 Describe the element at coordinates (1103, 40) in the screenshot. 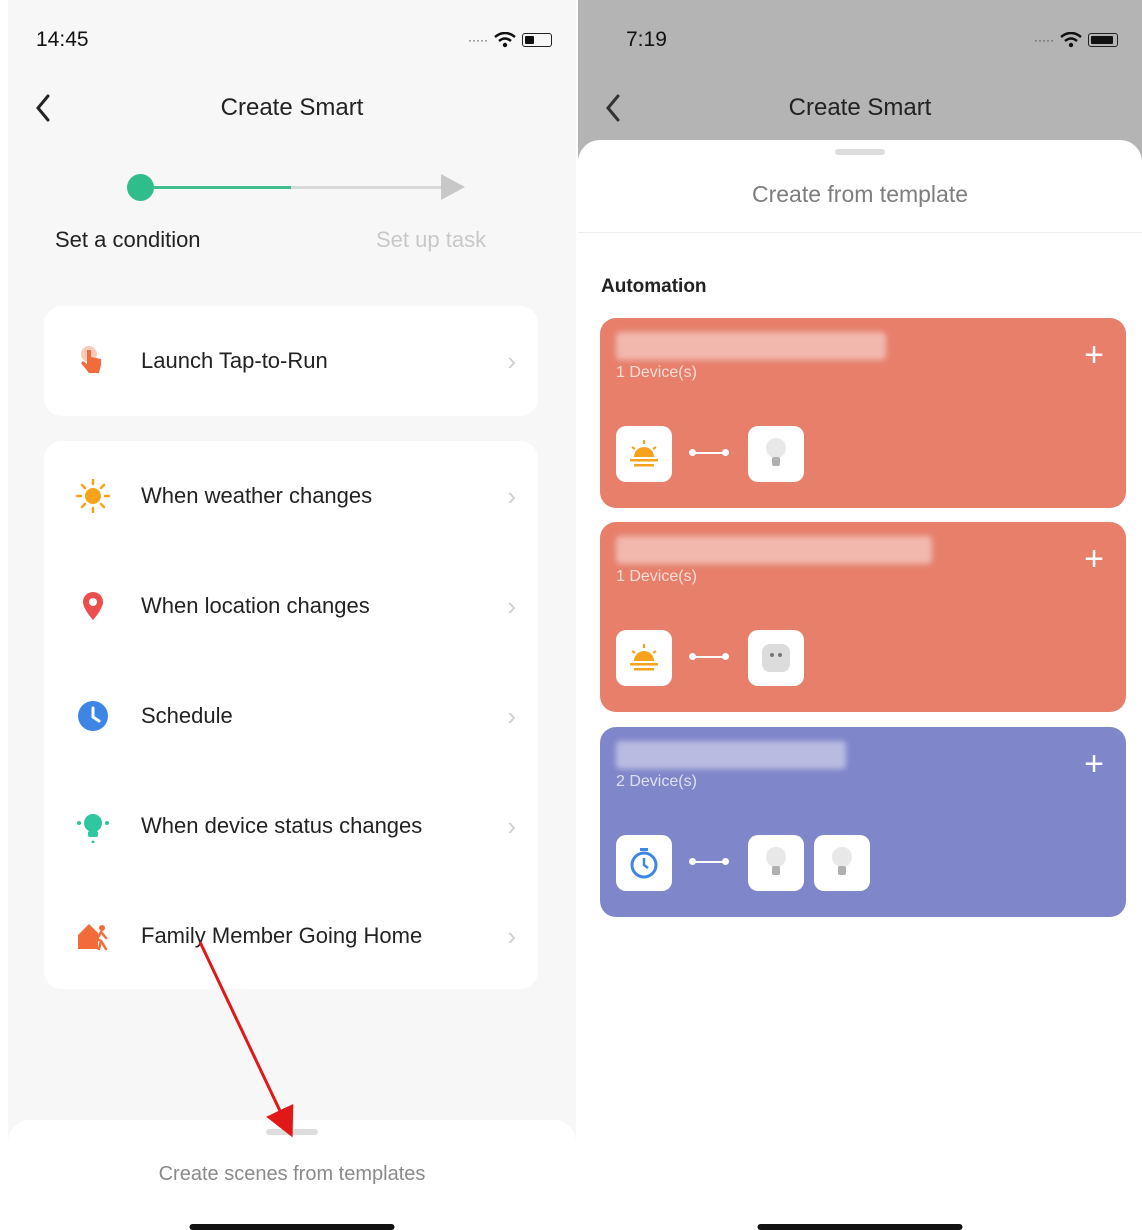

I see `battery-icon` at that location.